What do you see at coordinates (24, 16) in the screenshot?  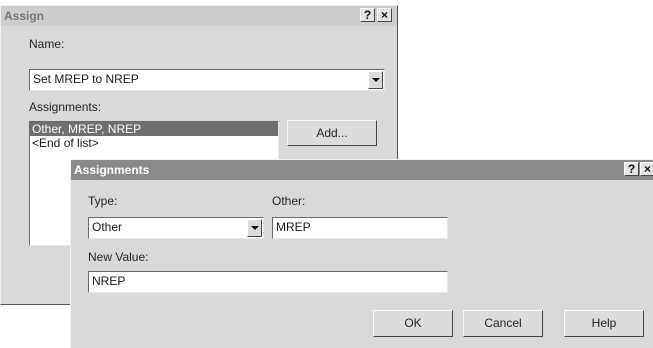 I see `assign-title: Assign` at bounding box center [24, 16].